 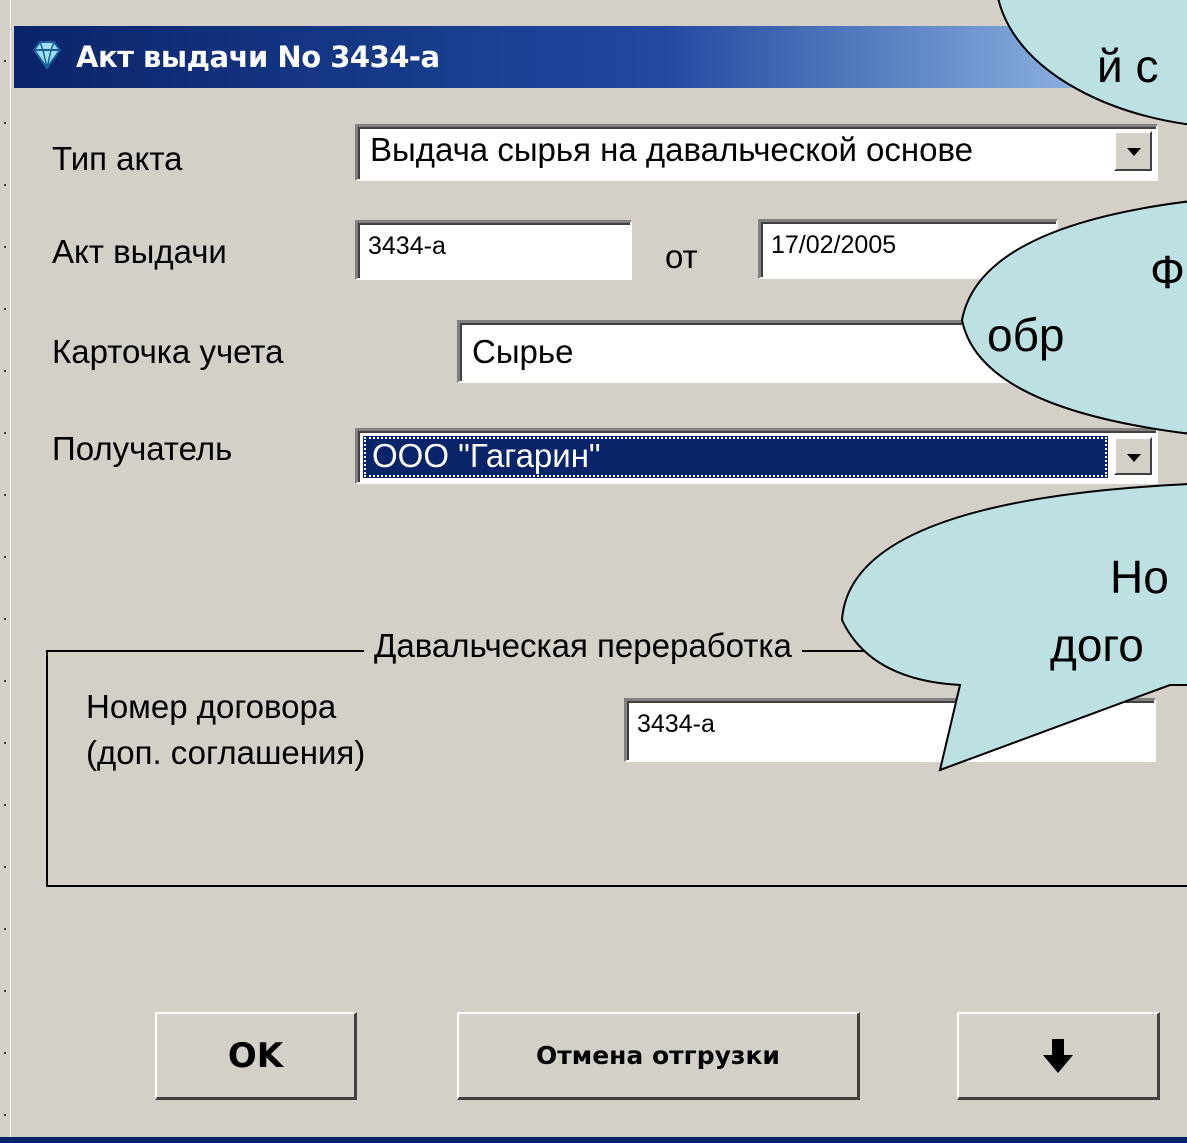 I want to click on contract-number-label-sub: (доп. соглашения), so click(x=226, y=752).